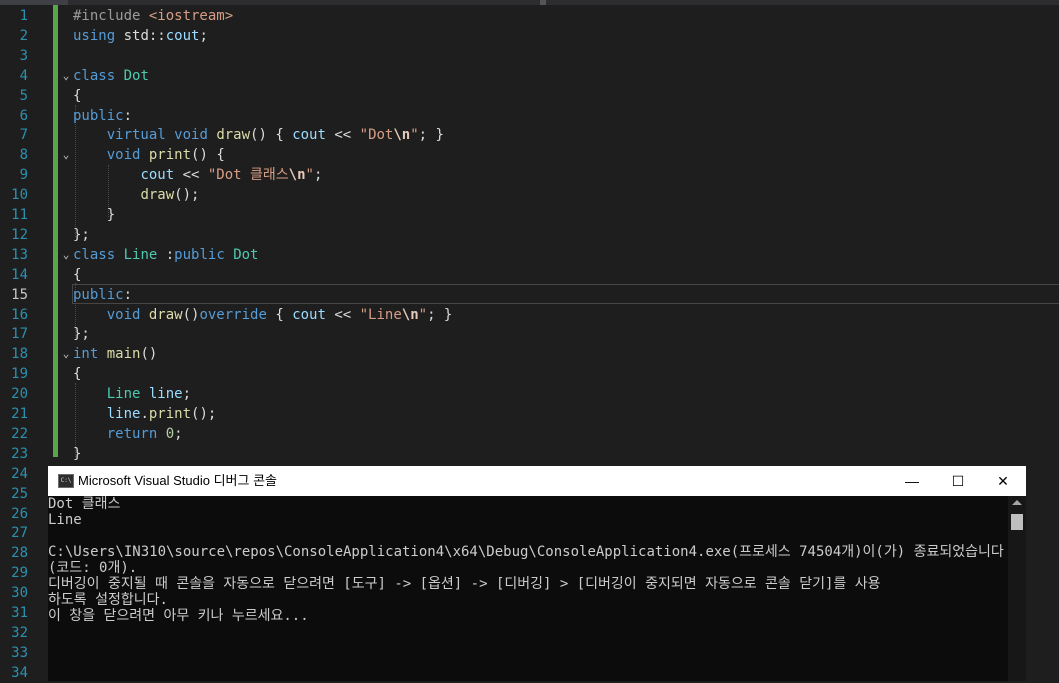 Image resolution: width=1059 pixels, height=683 pixels. What do you see at coordinates (529, 334) in the screenshot?
I see `code-line: 17};` at bounding box center [529, 334].